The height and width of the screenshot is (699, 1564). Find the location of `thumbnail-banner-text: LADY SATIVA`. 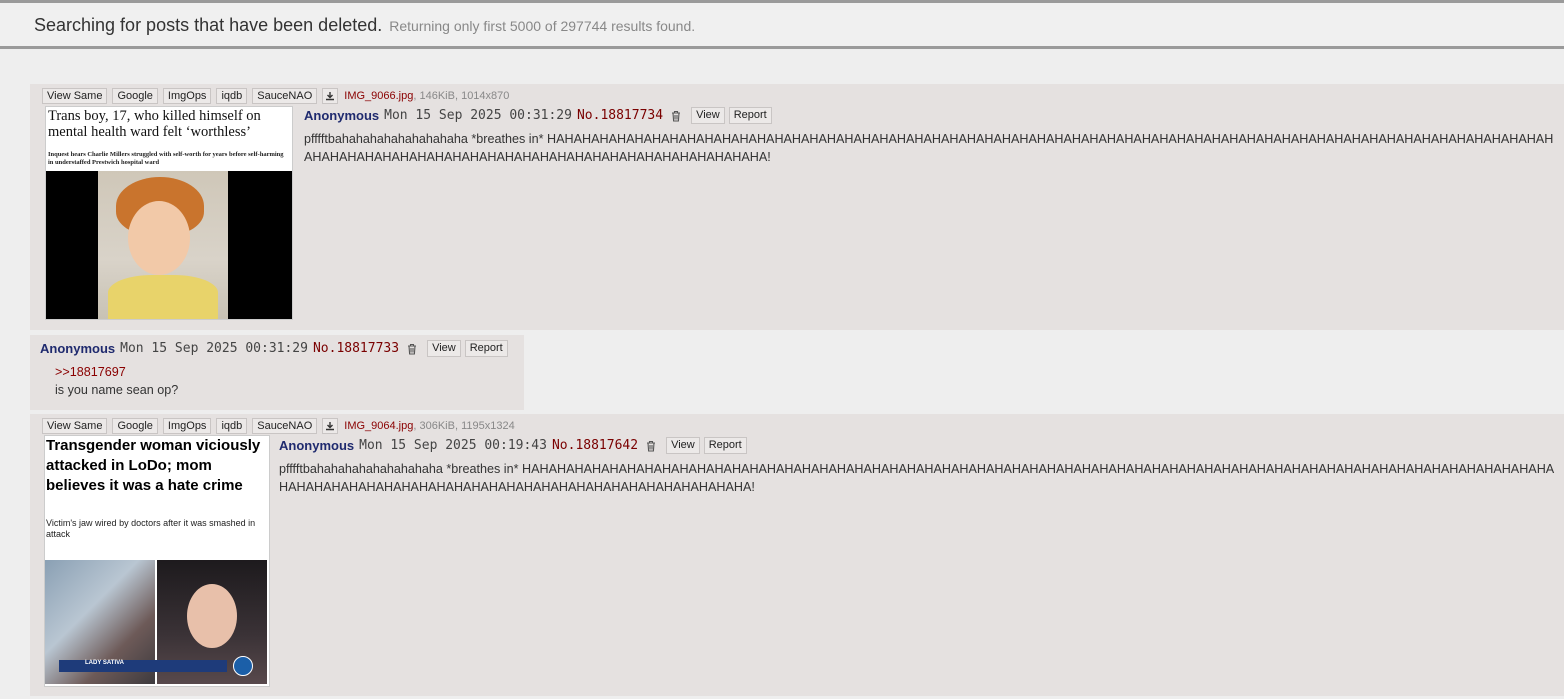

thumbnail-banner-text: LADY SATIVA is located at coordinates (105, 663).